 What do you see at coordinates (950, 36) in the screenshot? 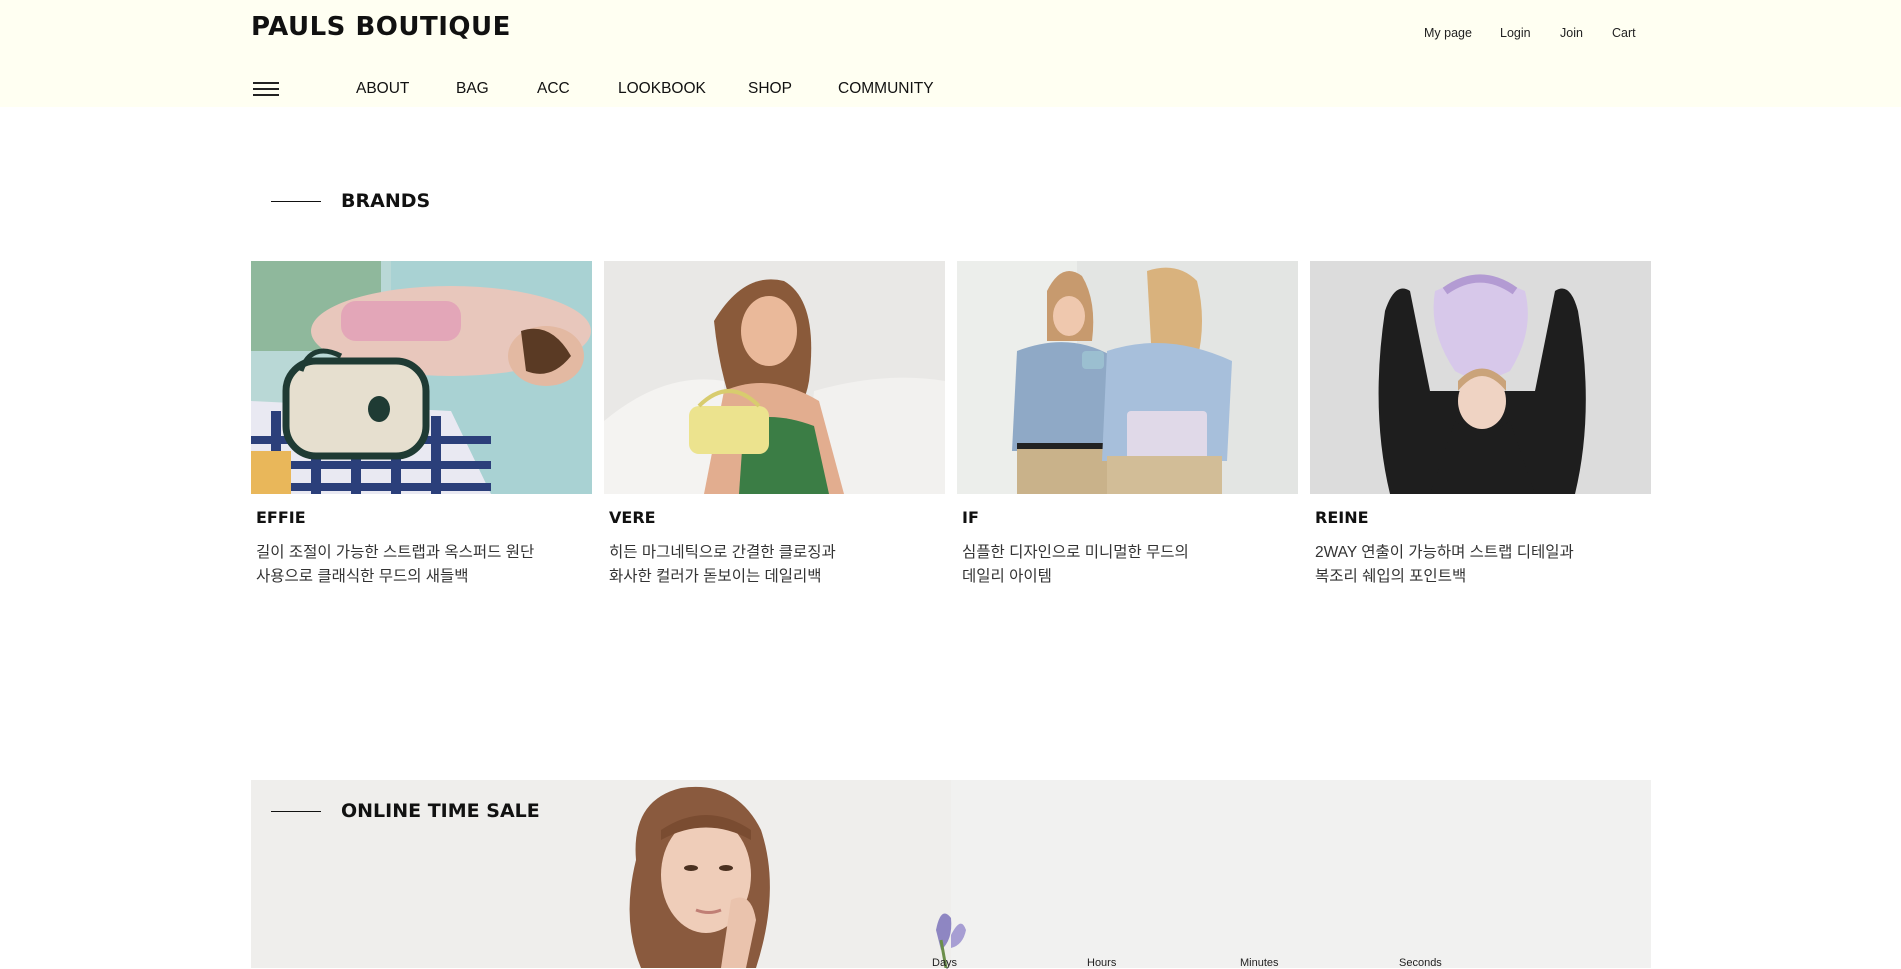
I see `utility-links: My page Login Join Cart` at bounding box center [950, 36].